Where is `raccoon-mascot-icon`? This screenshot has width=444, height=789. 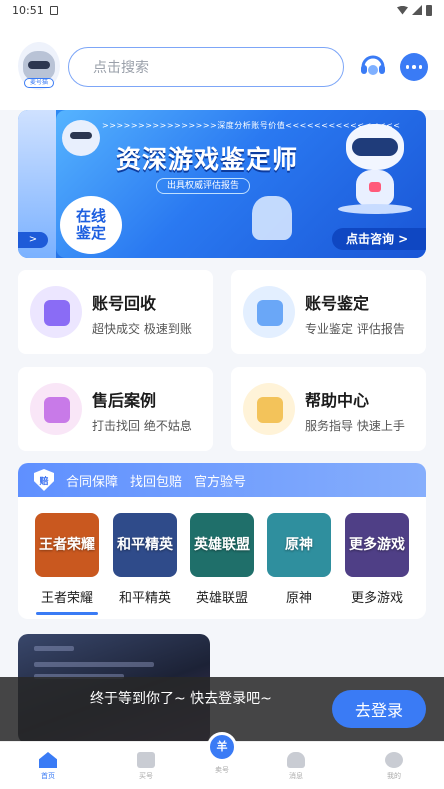
raccoon-mascot-icon is located at coordinates (39, 66).